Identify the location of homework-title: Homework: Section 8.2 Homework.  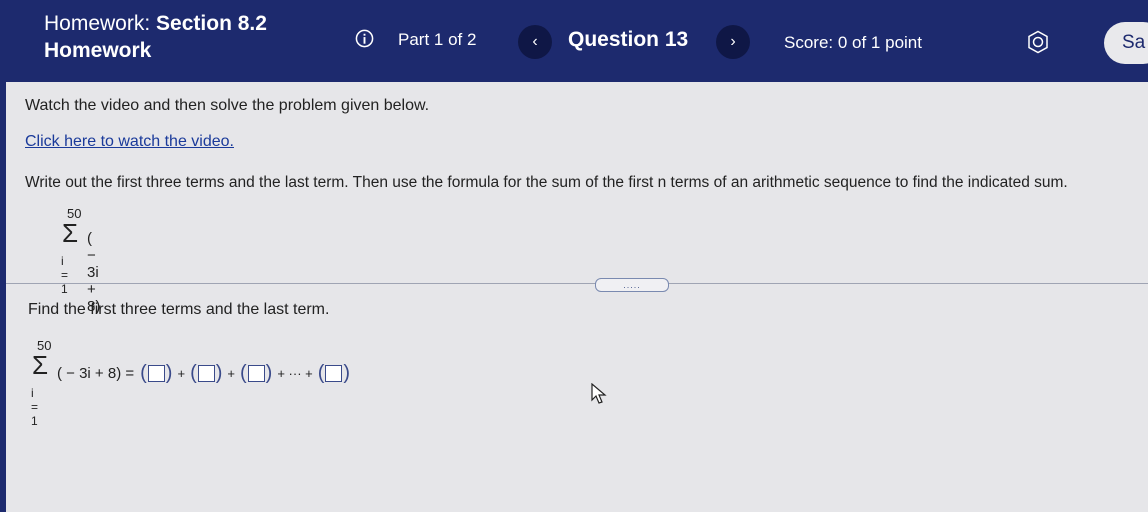
(155, 37).